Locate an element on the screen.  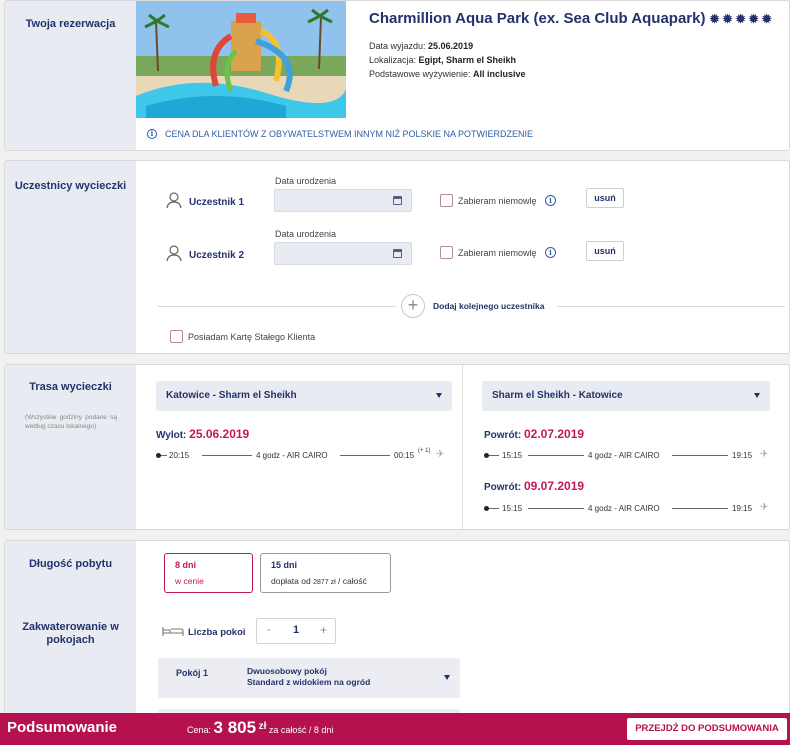
room-1-type-line1: Dwuosobowy pokój is located at coordinates (287, 671).